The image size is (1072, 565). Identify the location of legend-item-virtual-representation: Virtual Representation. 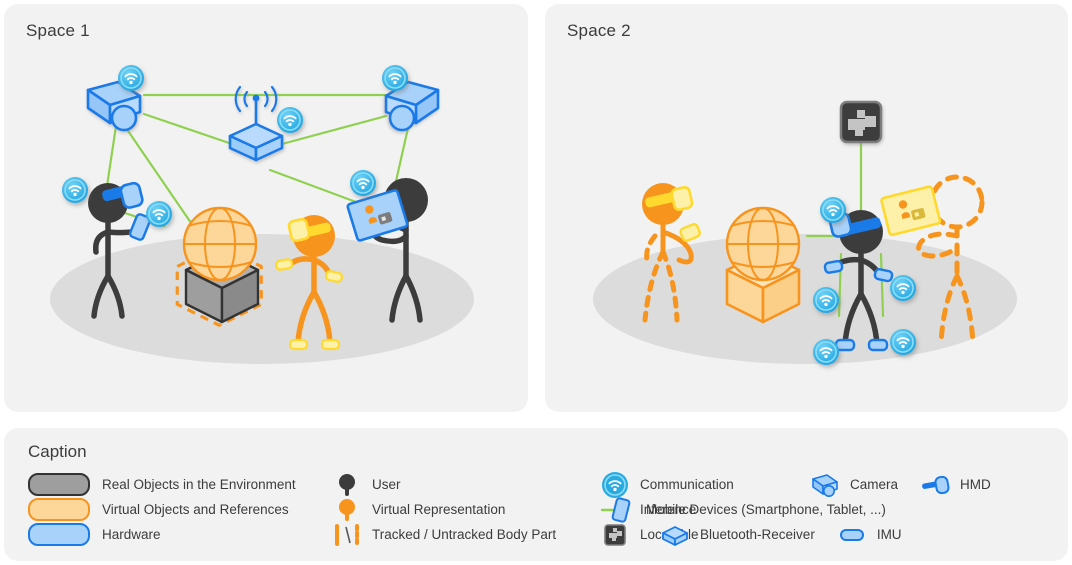
(444, 509).